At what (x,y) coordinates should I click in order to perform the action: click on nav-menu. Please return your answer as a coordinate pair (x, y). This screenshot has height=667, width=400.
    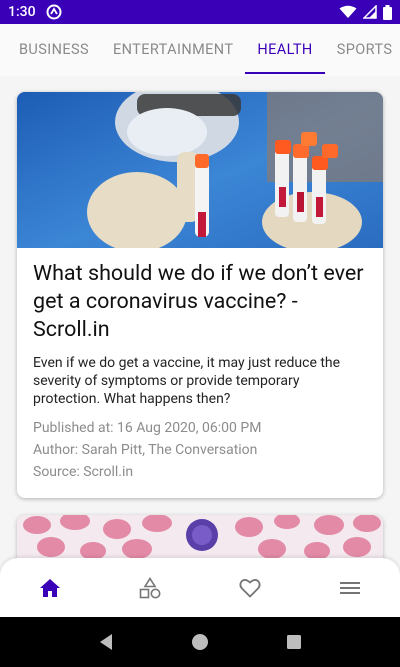
    Looking at the image, I should click on (350, 588).